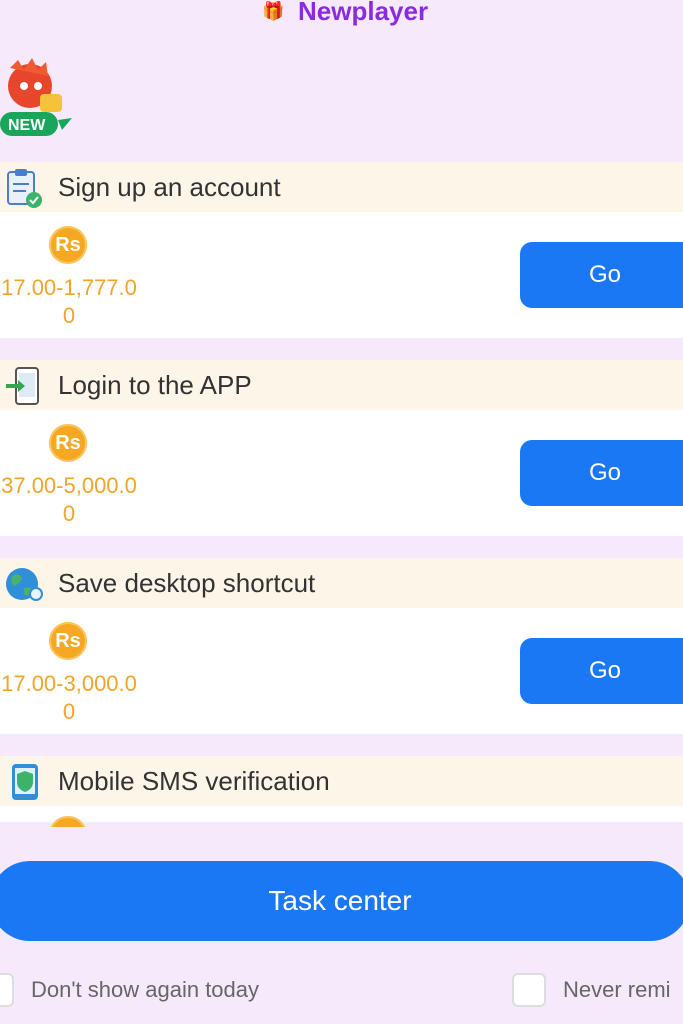 The width and height of the screenshot is (683, 1024). Describe the element at coordinates (363, 13) in the screenshot. I see `popup-title: Newplayer` at that location.